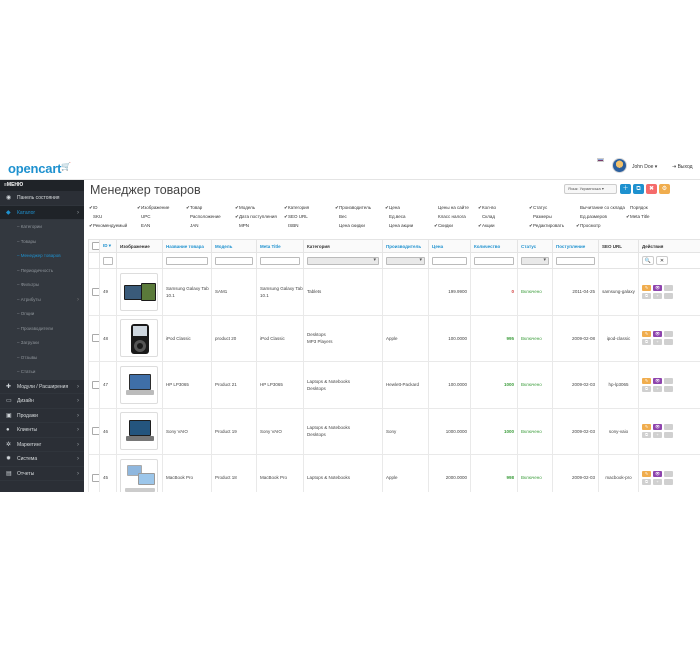  Describe the element at coordinates (192, 225) in the screenshot. I see `column-toggle-8: JAN` at that location.